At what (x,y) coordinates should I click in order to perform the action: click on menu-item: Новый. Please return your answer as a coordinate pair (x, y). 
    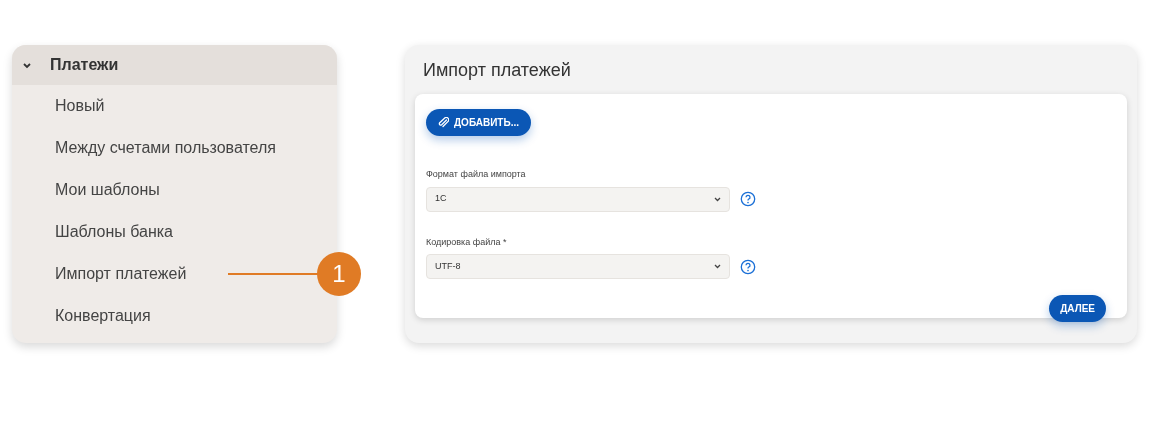
    Looking at the image, I should click on (80, 106).